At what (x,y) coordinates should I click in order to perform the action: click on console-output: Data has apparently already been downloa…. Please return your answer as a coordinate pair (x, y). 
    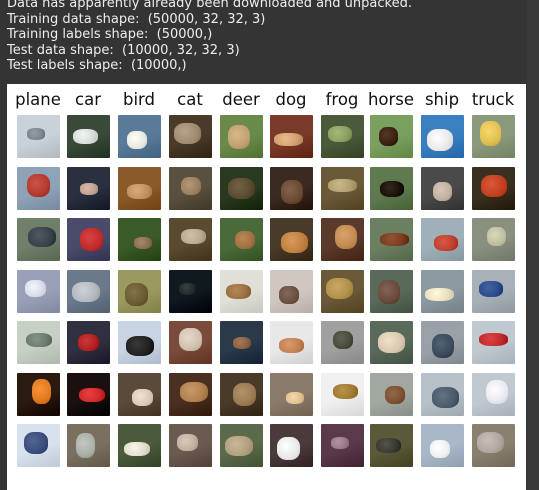
    Looking at the image, I should click on (269, 37).